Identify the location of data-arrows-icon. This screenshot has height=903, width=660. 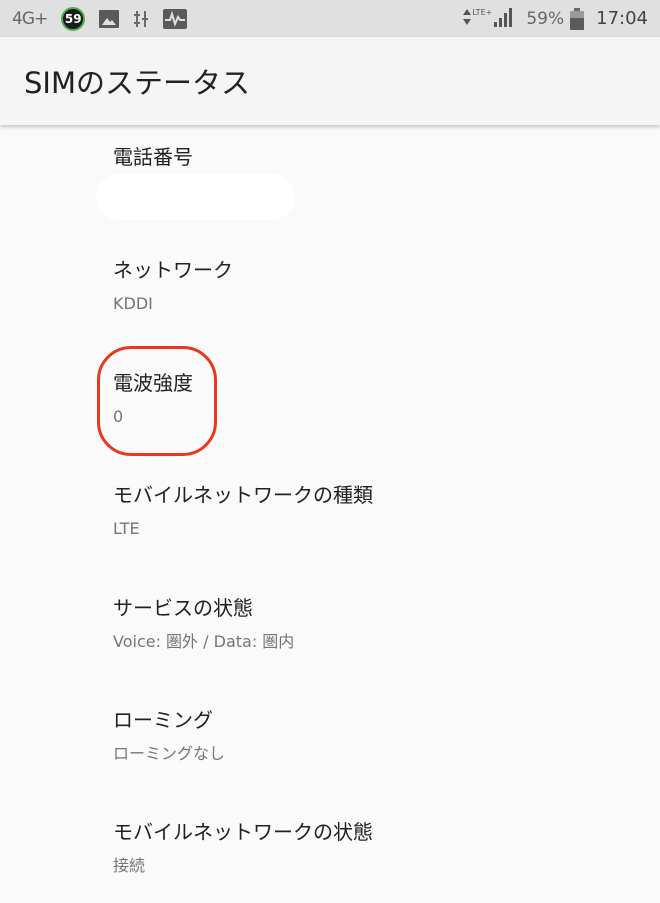
(467, 19).